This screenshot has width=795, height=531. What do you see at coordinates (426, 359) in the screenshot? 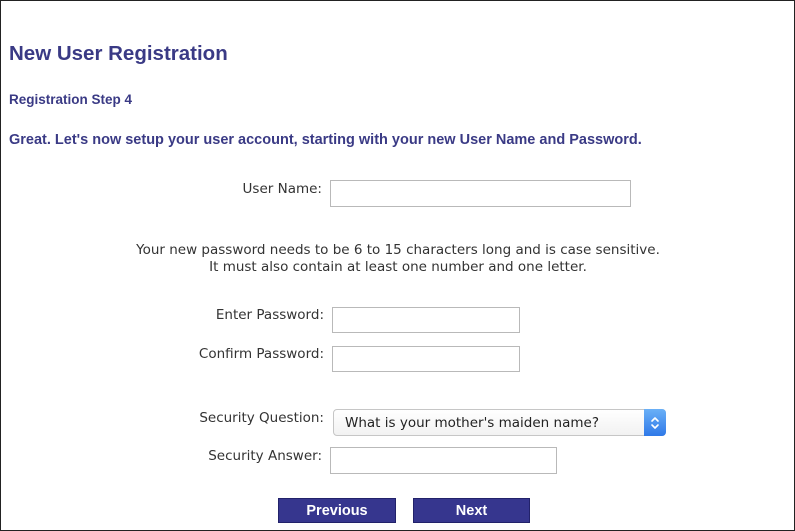
I see `confirm-password-input` at bounding box center [426, 359].